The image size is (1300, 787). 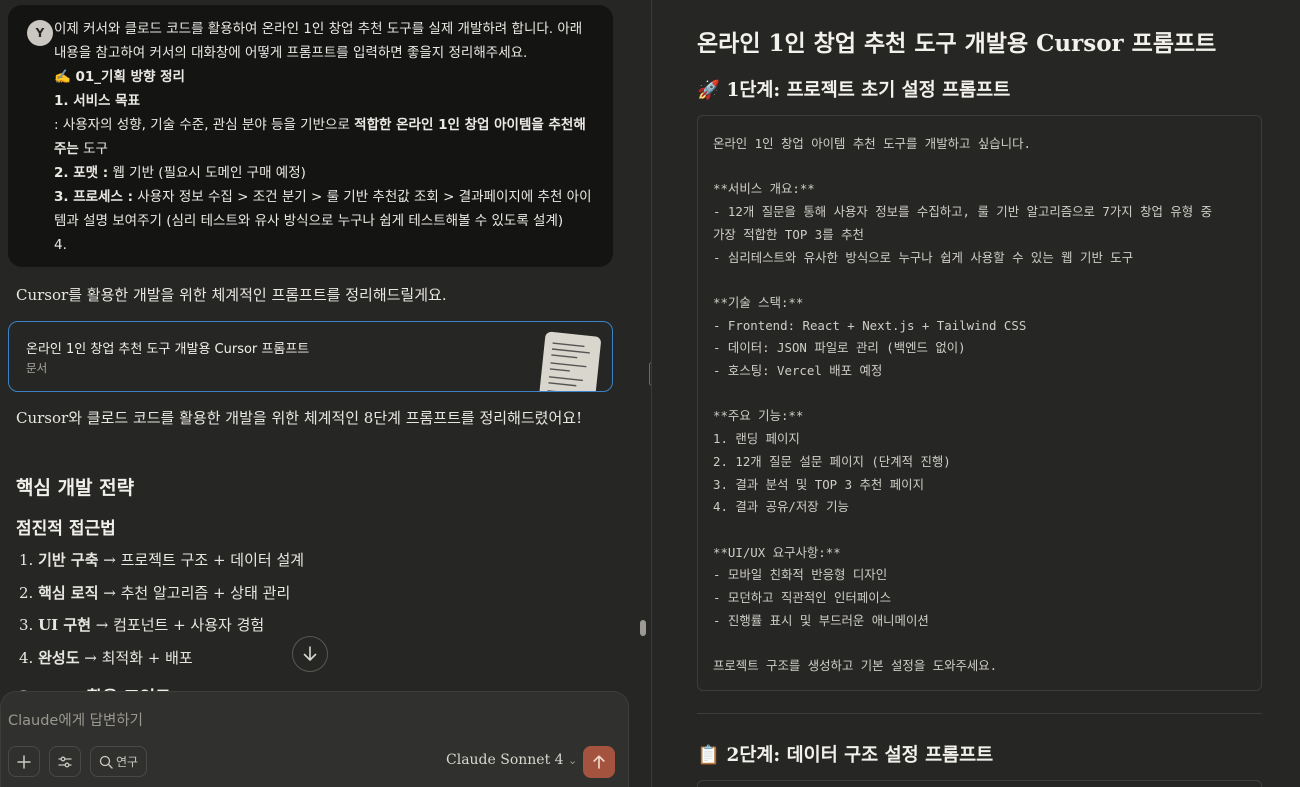 I want to click on user-message-item1-title: 1. 서비스 목표, so click(x=97, y=101).